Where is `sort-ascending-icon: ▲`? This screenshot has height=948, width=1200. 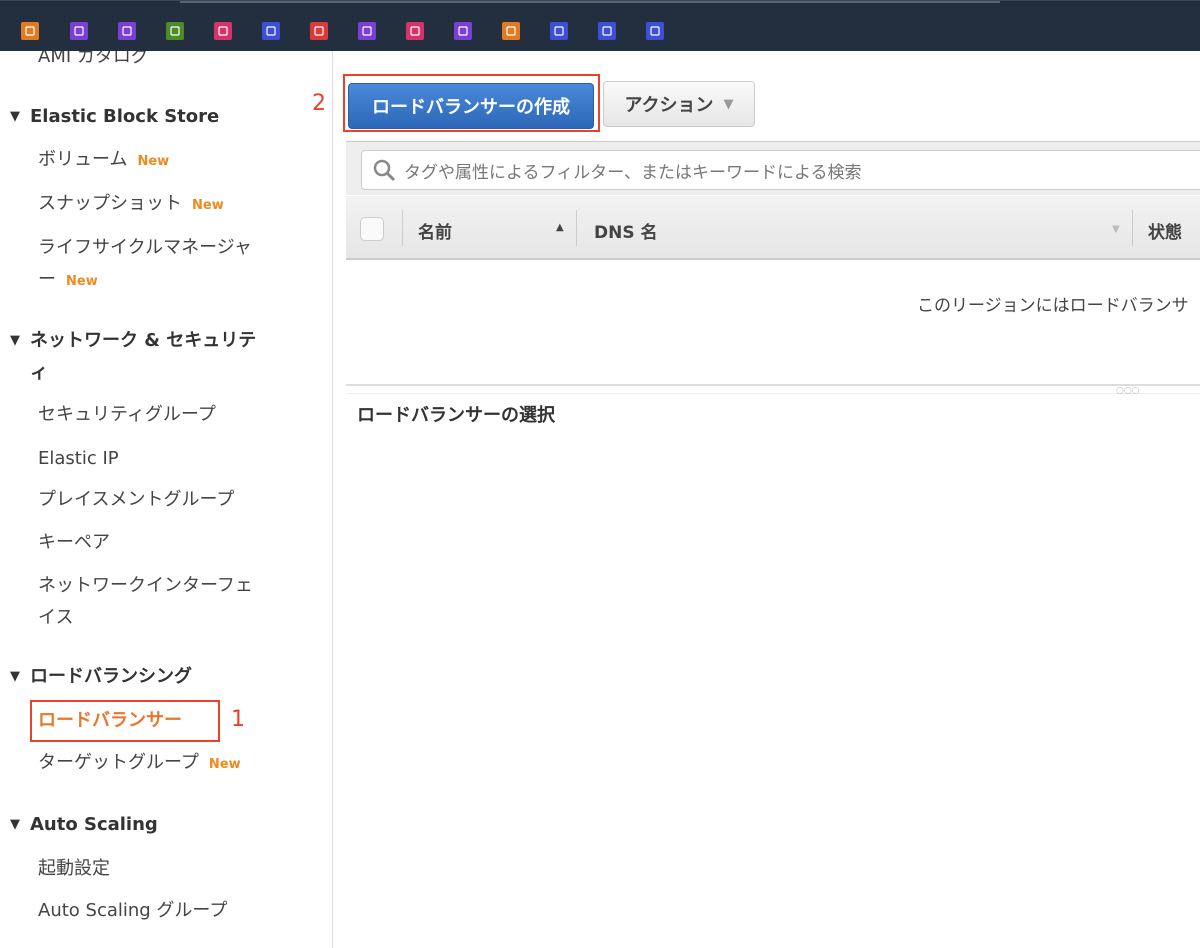
sort-ascending-icon: ▲ is located at coordinates (560, 227).